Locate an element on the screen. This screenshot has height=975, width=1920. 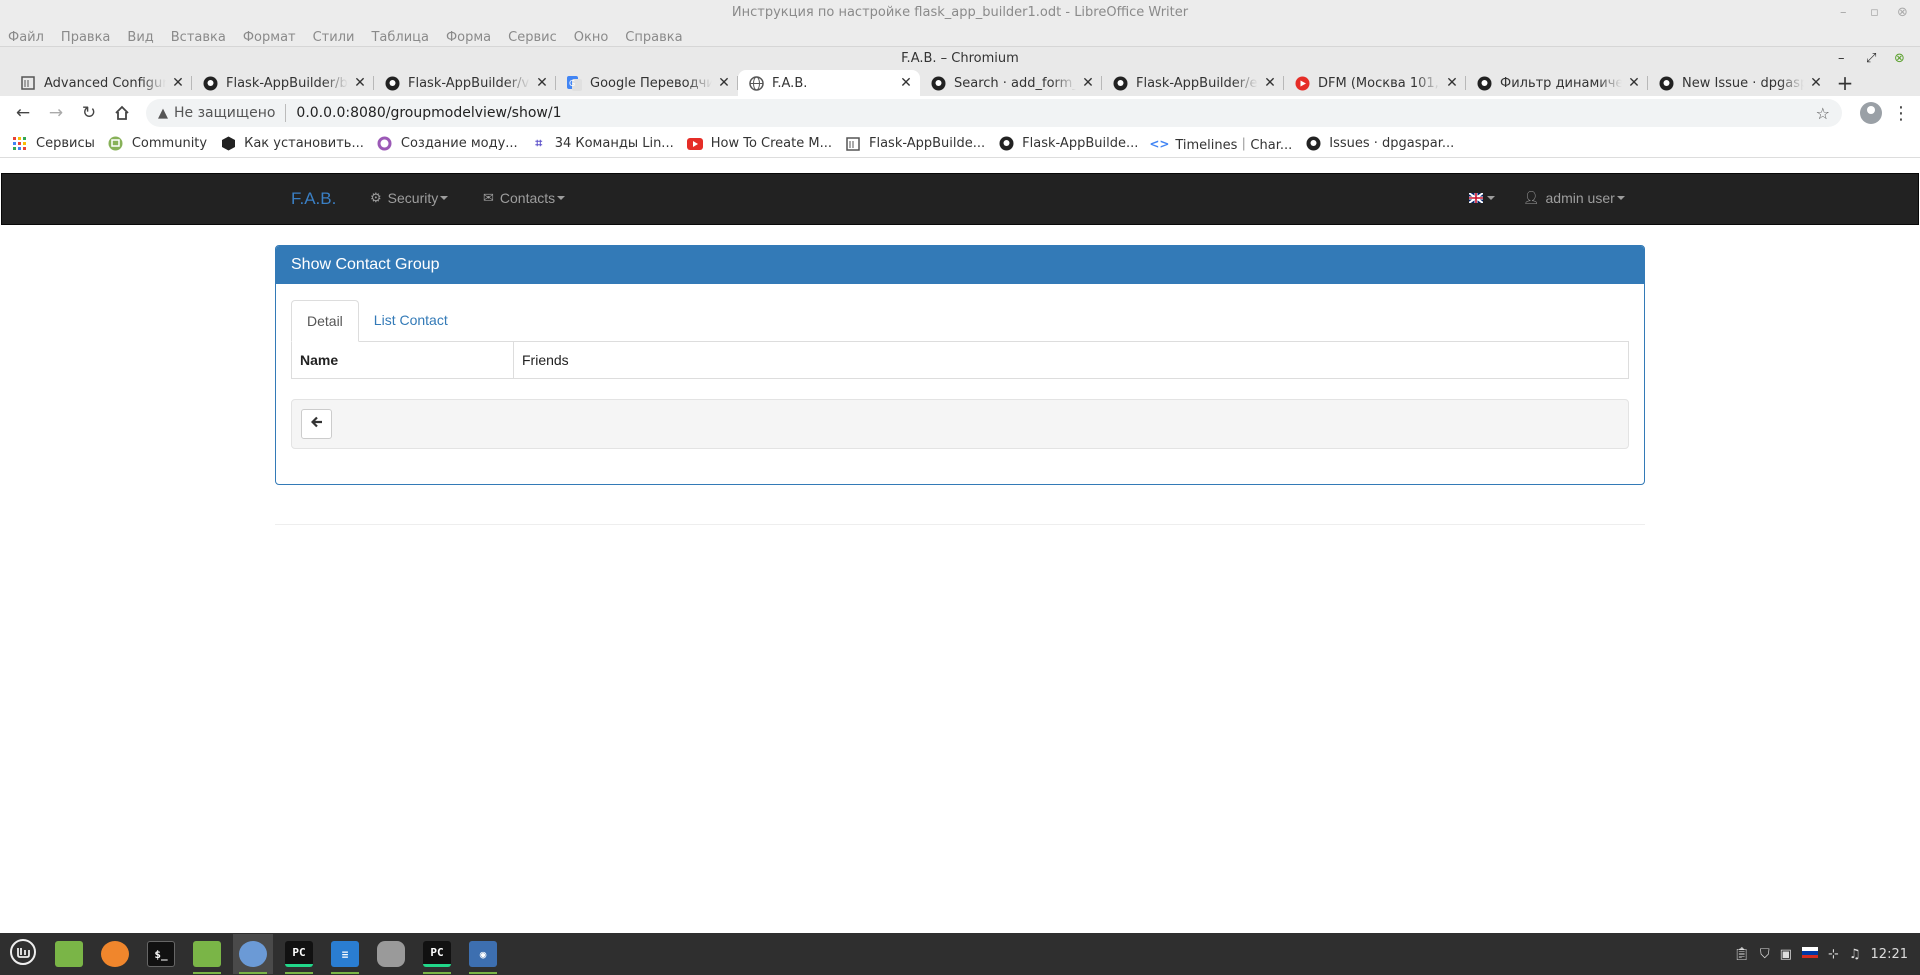
apps-grid-icon is located at coordinates (20, 144).